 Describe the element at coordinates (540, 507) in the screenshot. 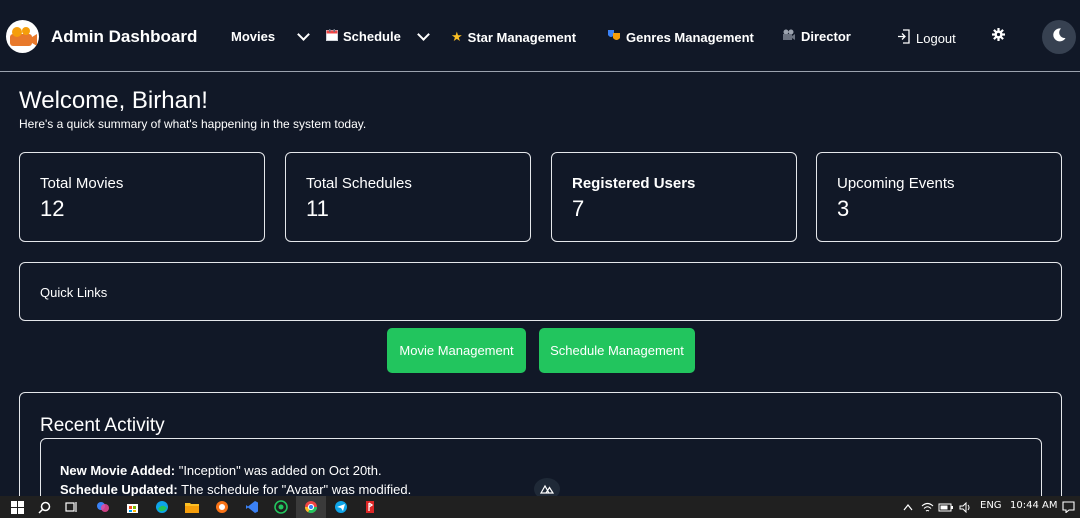

I see `windows-taskbar: ENG 10:44 AM` at that location.